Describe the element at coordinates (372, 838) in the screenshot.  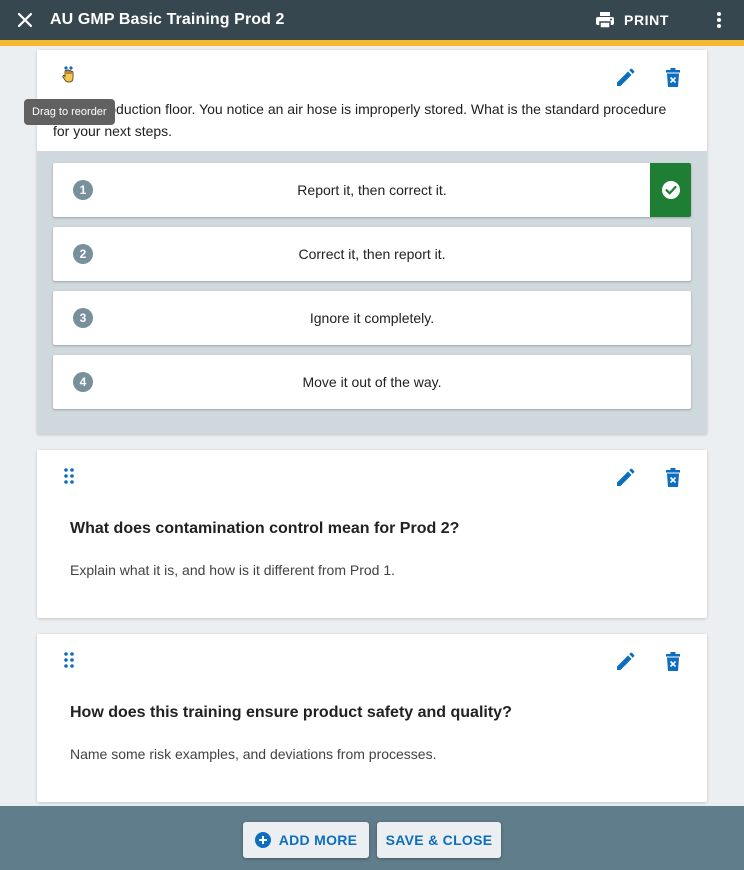
I see `footer-bar: ADD MORE SAVE & CLOSE` at that location.